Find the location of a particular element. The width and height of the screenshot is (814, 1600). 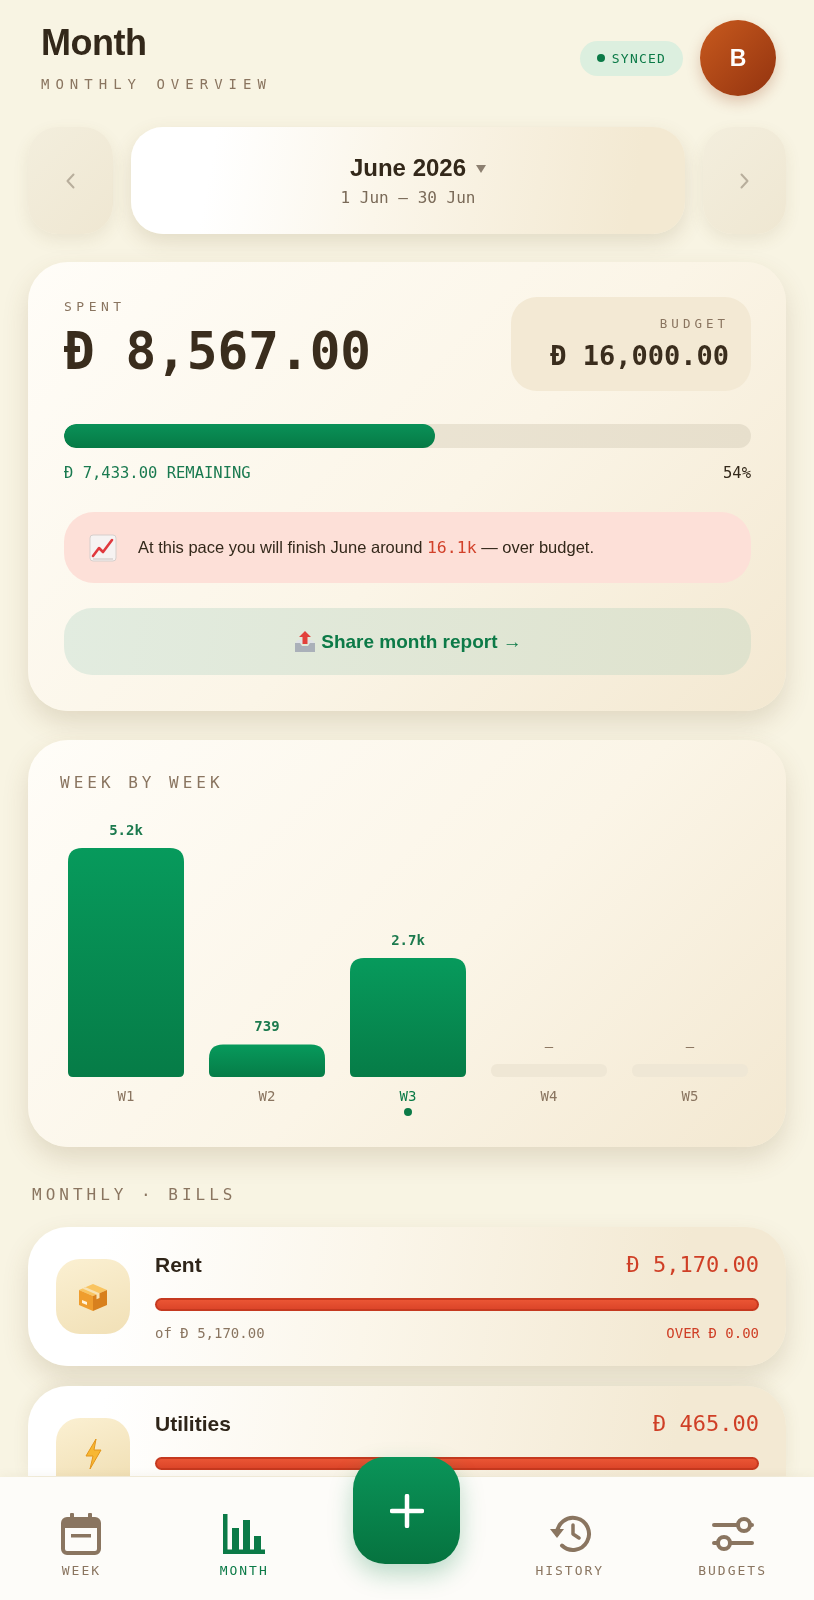

plus-icon is located at coordinates (407, 1510).